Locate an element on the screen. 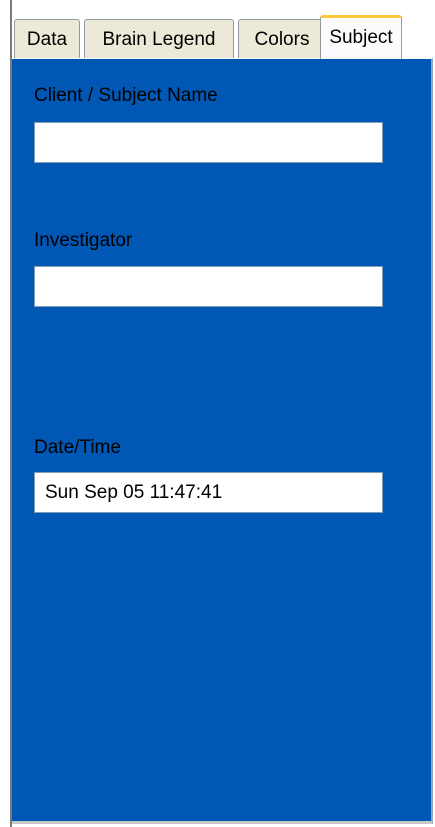 The width and height of the screenshot is (435, 827). investigator-input is located at coordinates (208, 286).